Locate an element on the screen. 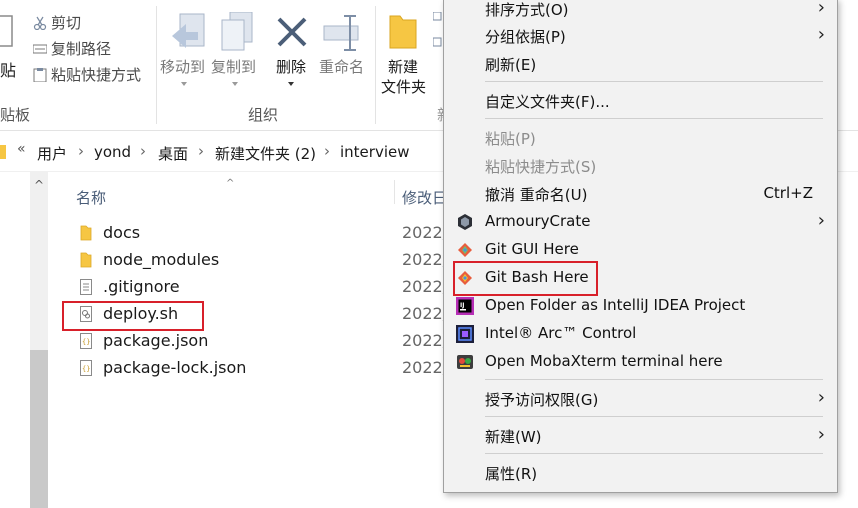 This screenshot has height=508, width=858. breadcrumb-item: 桌面 is located at coordinates (173, 153).